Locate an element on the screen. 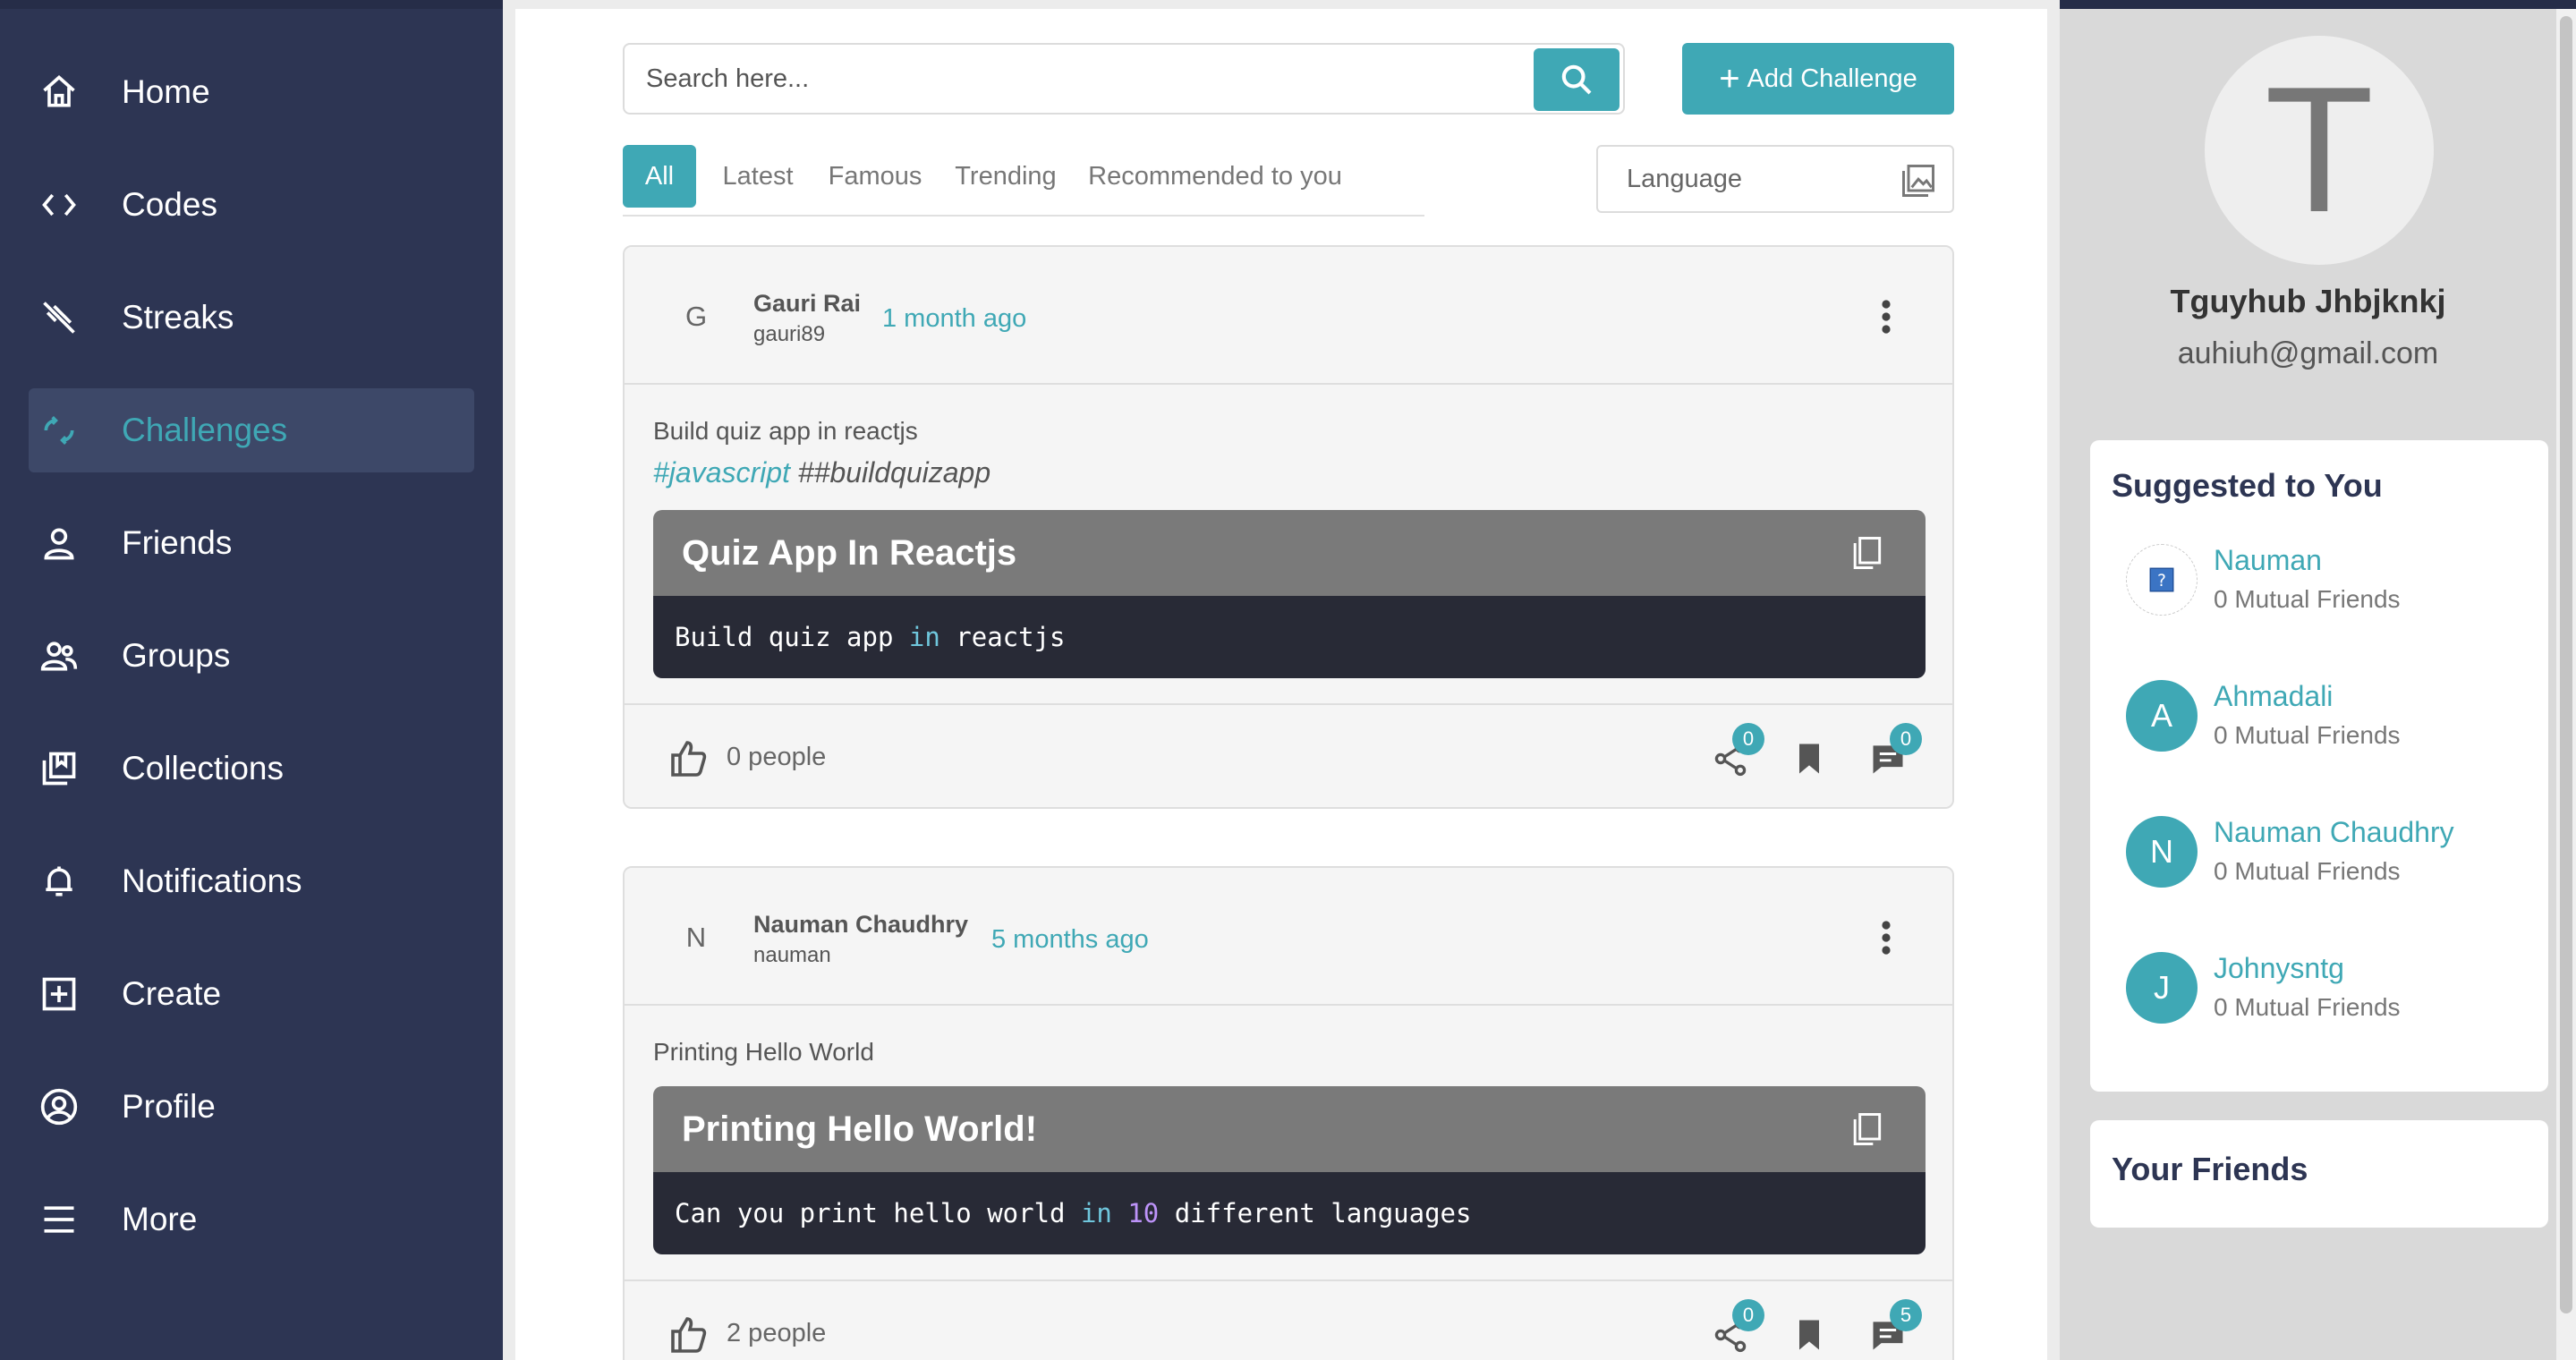  code-text: Can you print hello world is located at coordinates (878, 1213).